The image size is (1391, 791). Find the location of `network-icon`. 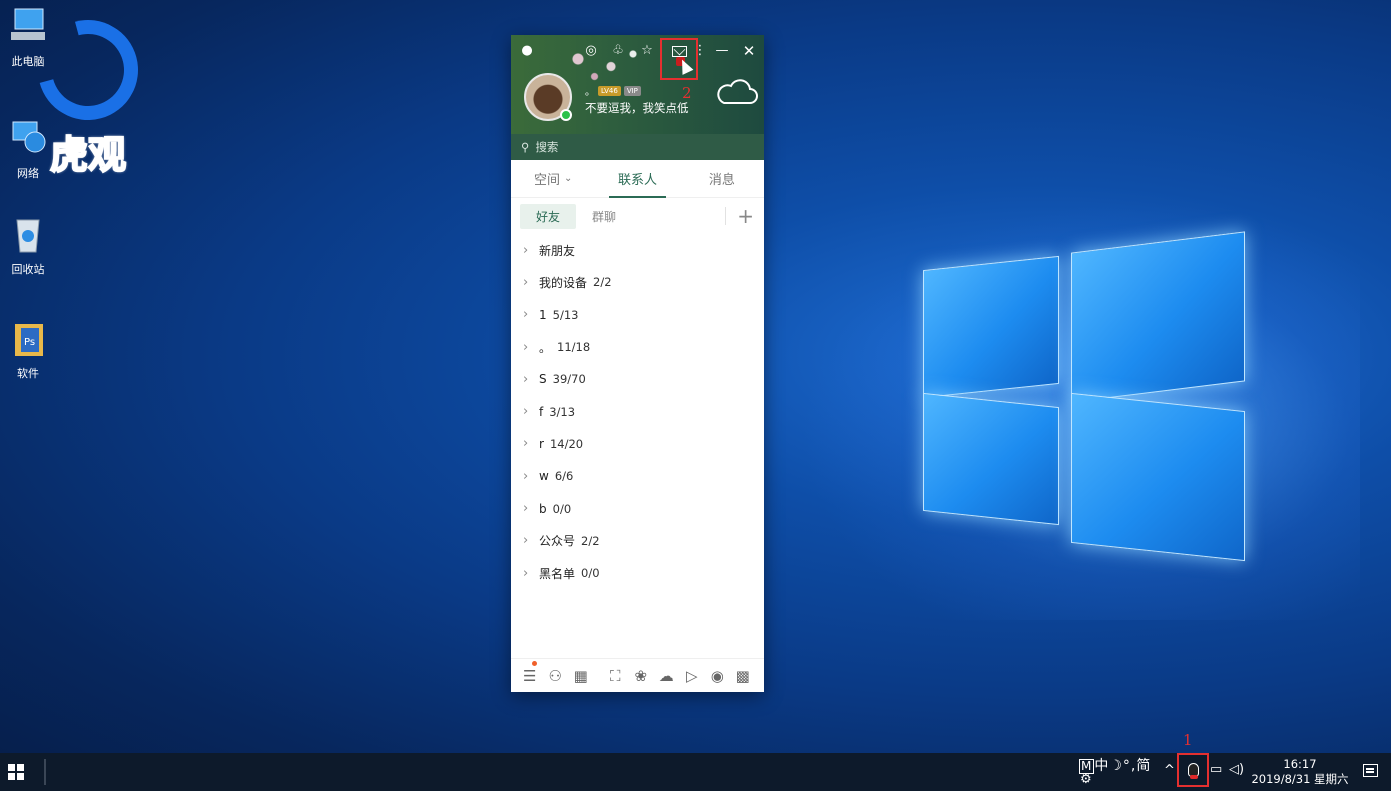

network-icon is located at coordinates (29, 137).